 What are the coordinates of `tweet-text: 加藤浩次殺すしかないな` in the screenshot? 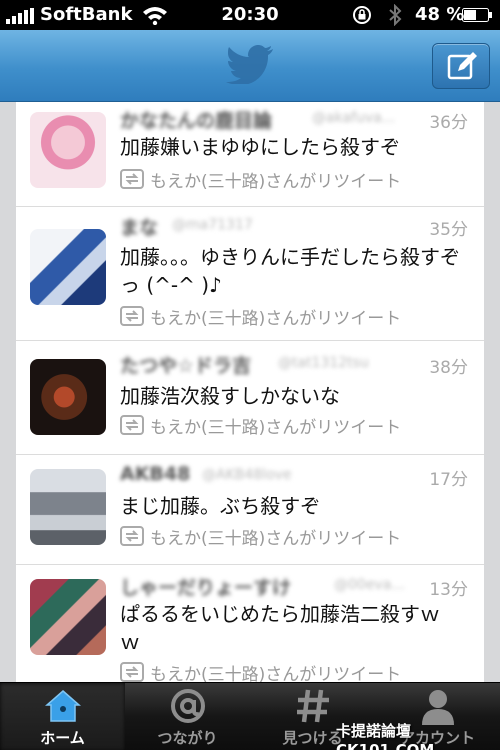 It's located at (230, 396).